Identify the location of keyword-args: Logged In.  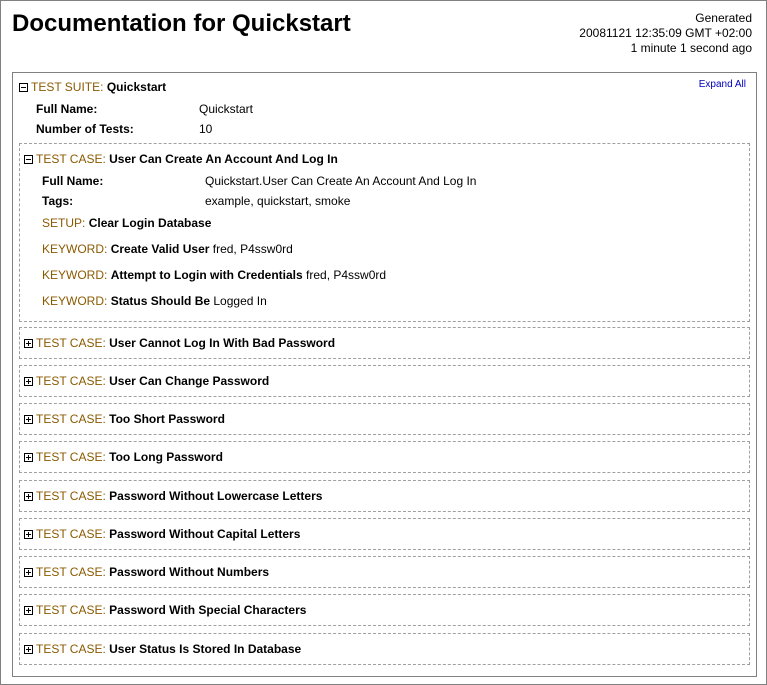
(240, 301).